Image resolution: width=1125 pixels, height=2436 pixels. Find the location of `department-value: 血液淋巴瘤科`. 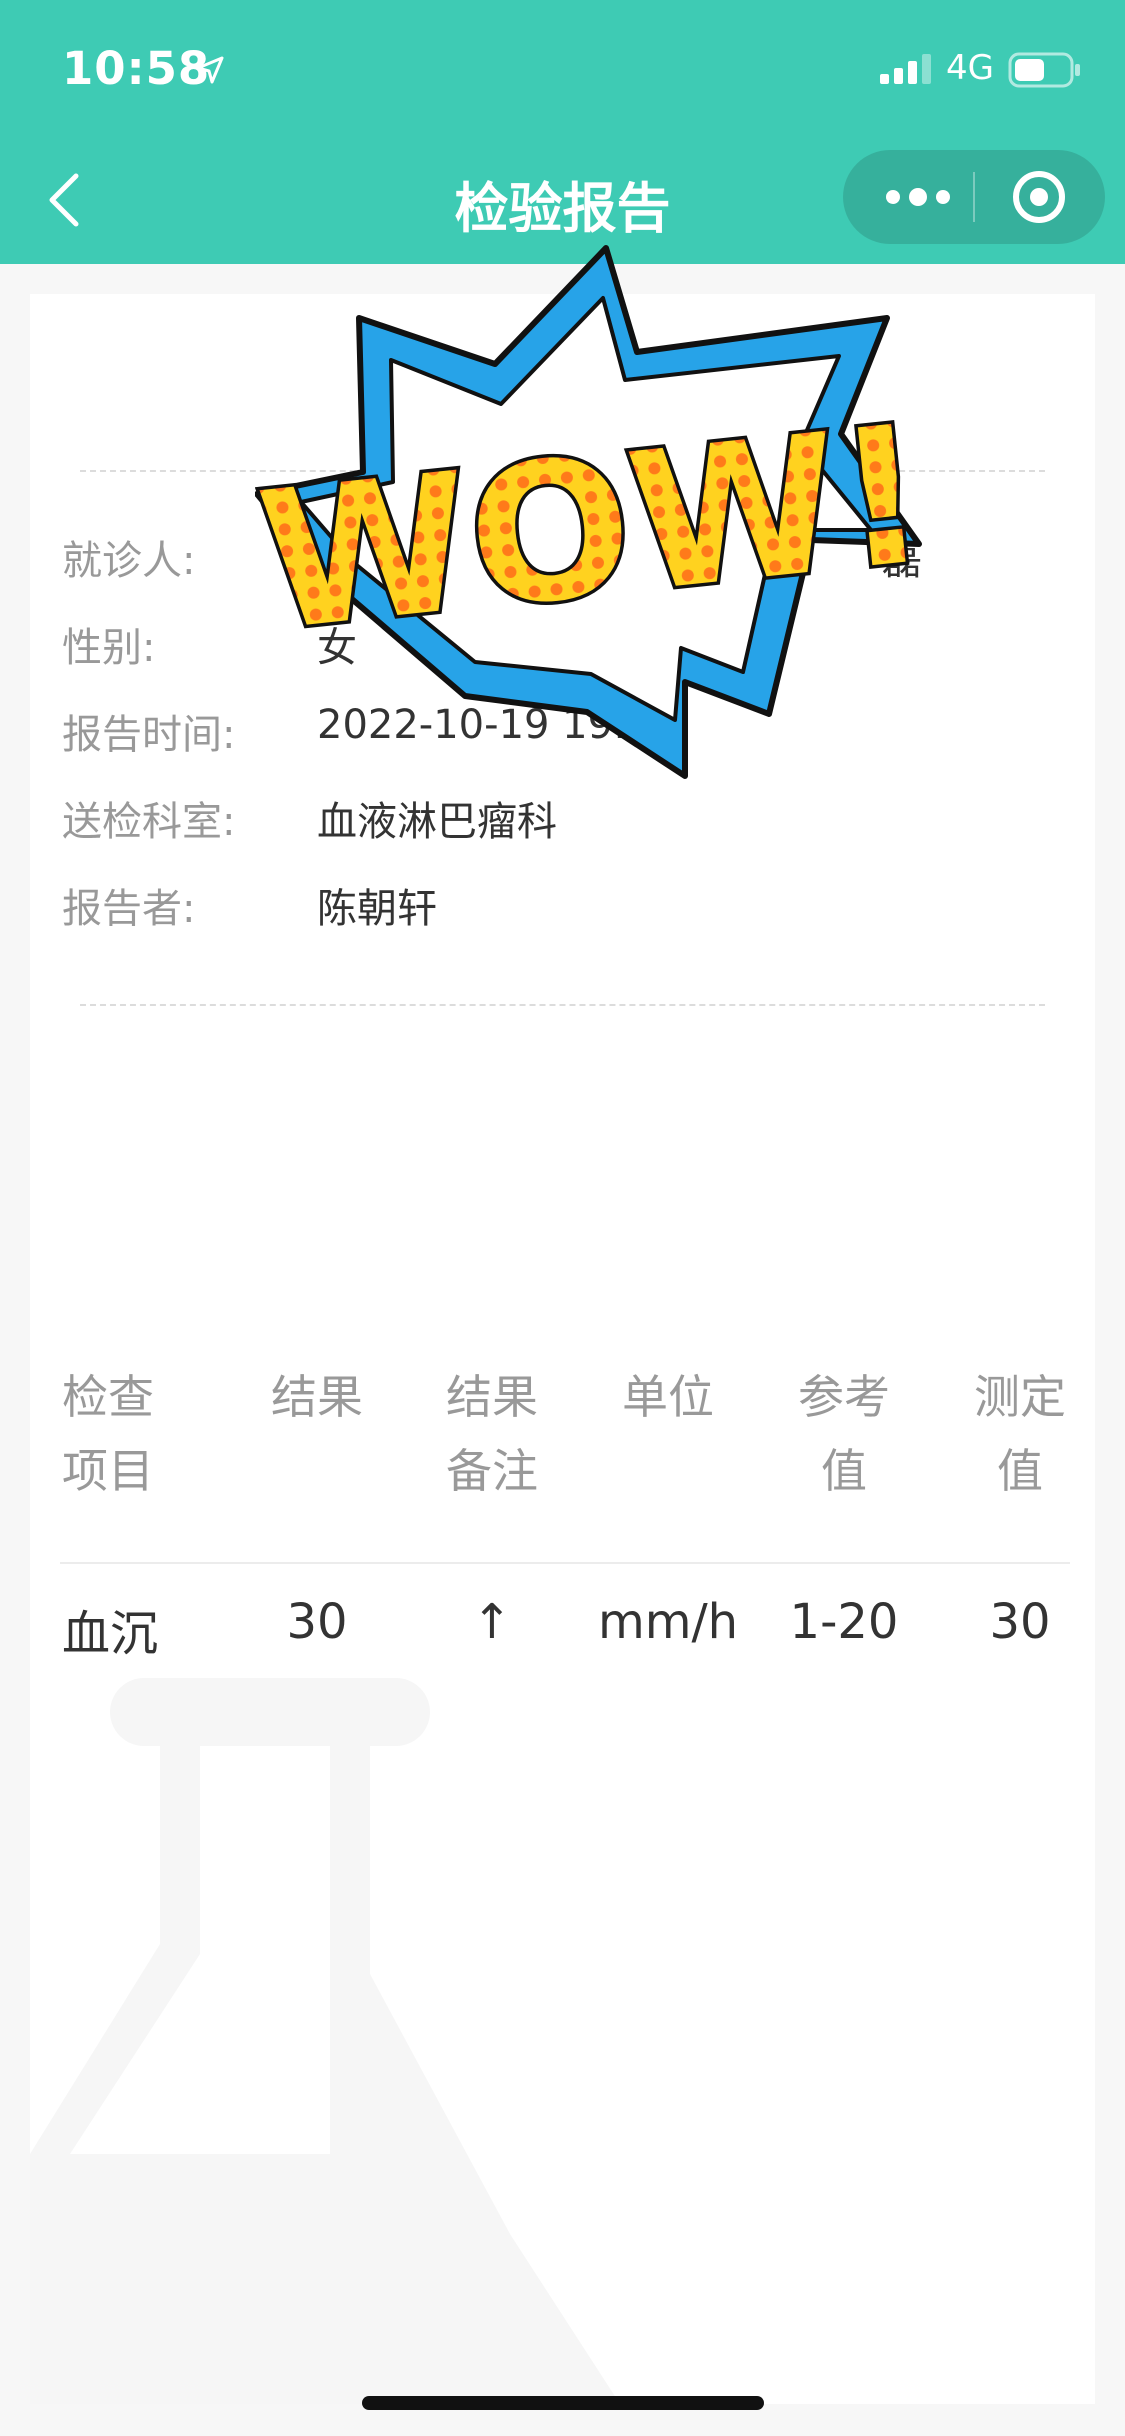

department-value: 血液淋巴瘤科 is located at coordinates (437, 822).